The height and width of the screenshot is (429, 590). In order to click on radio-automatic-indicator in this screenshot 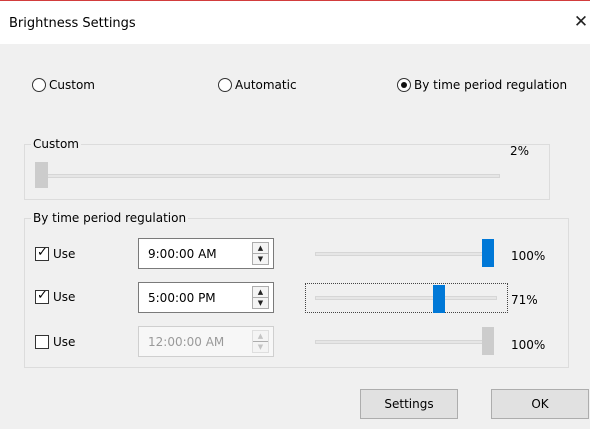, I will do `click(225, 85)`.